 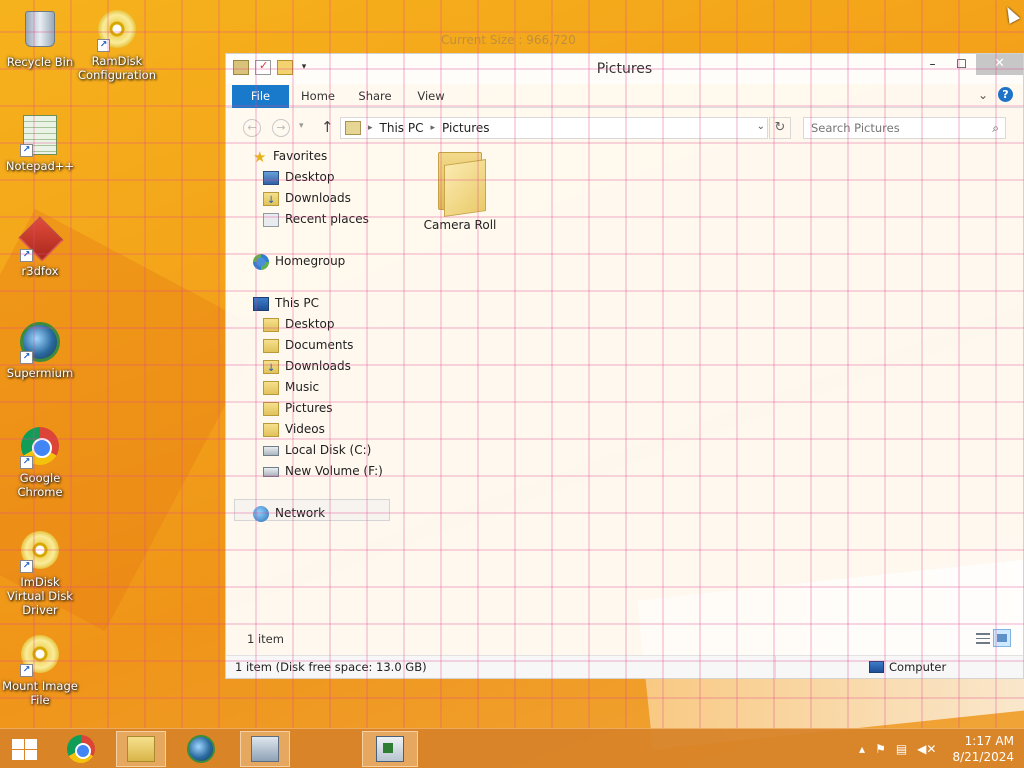 I want to click on nav-network: Network, so click(x=289, y=513).